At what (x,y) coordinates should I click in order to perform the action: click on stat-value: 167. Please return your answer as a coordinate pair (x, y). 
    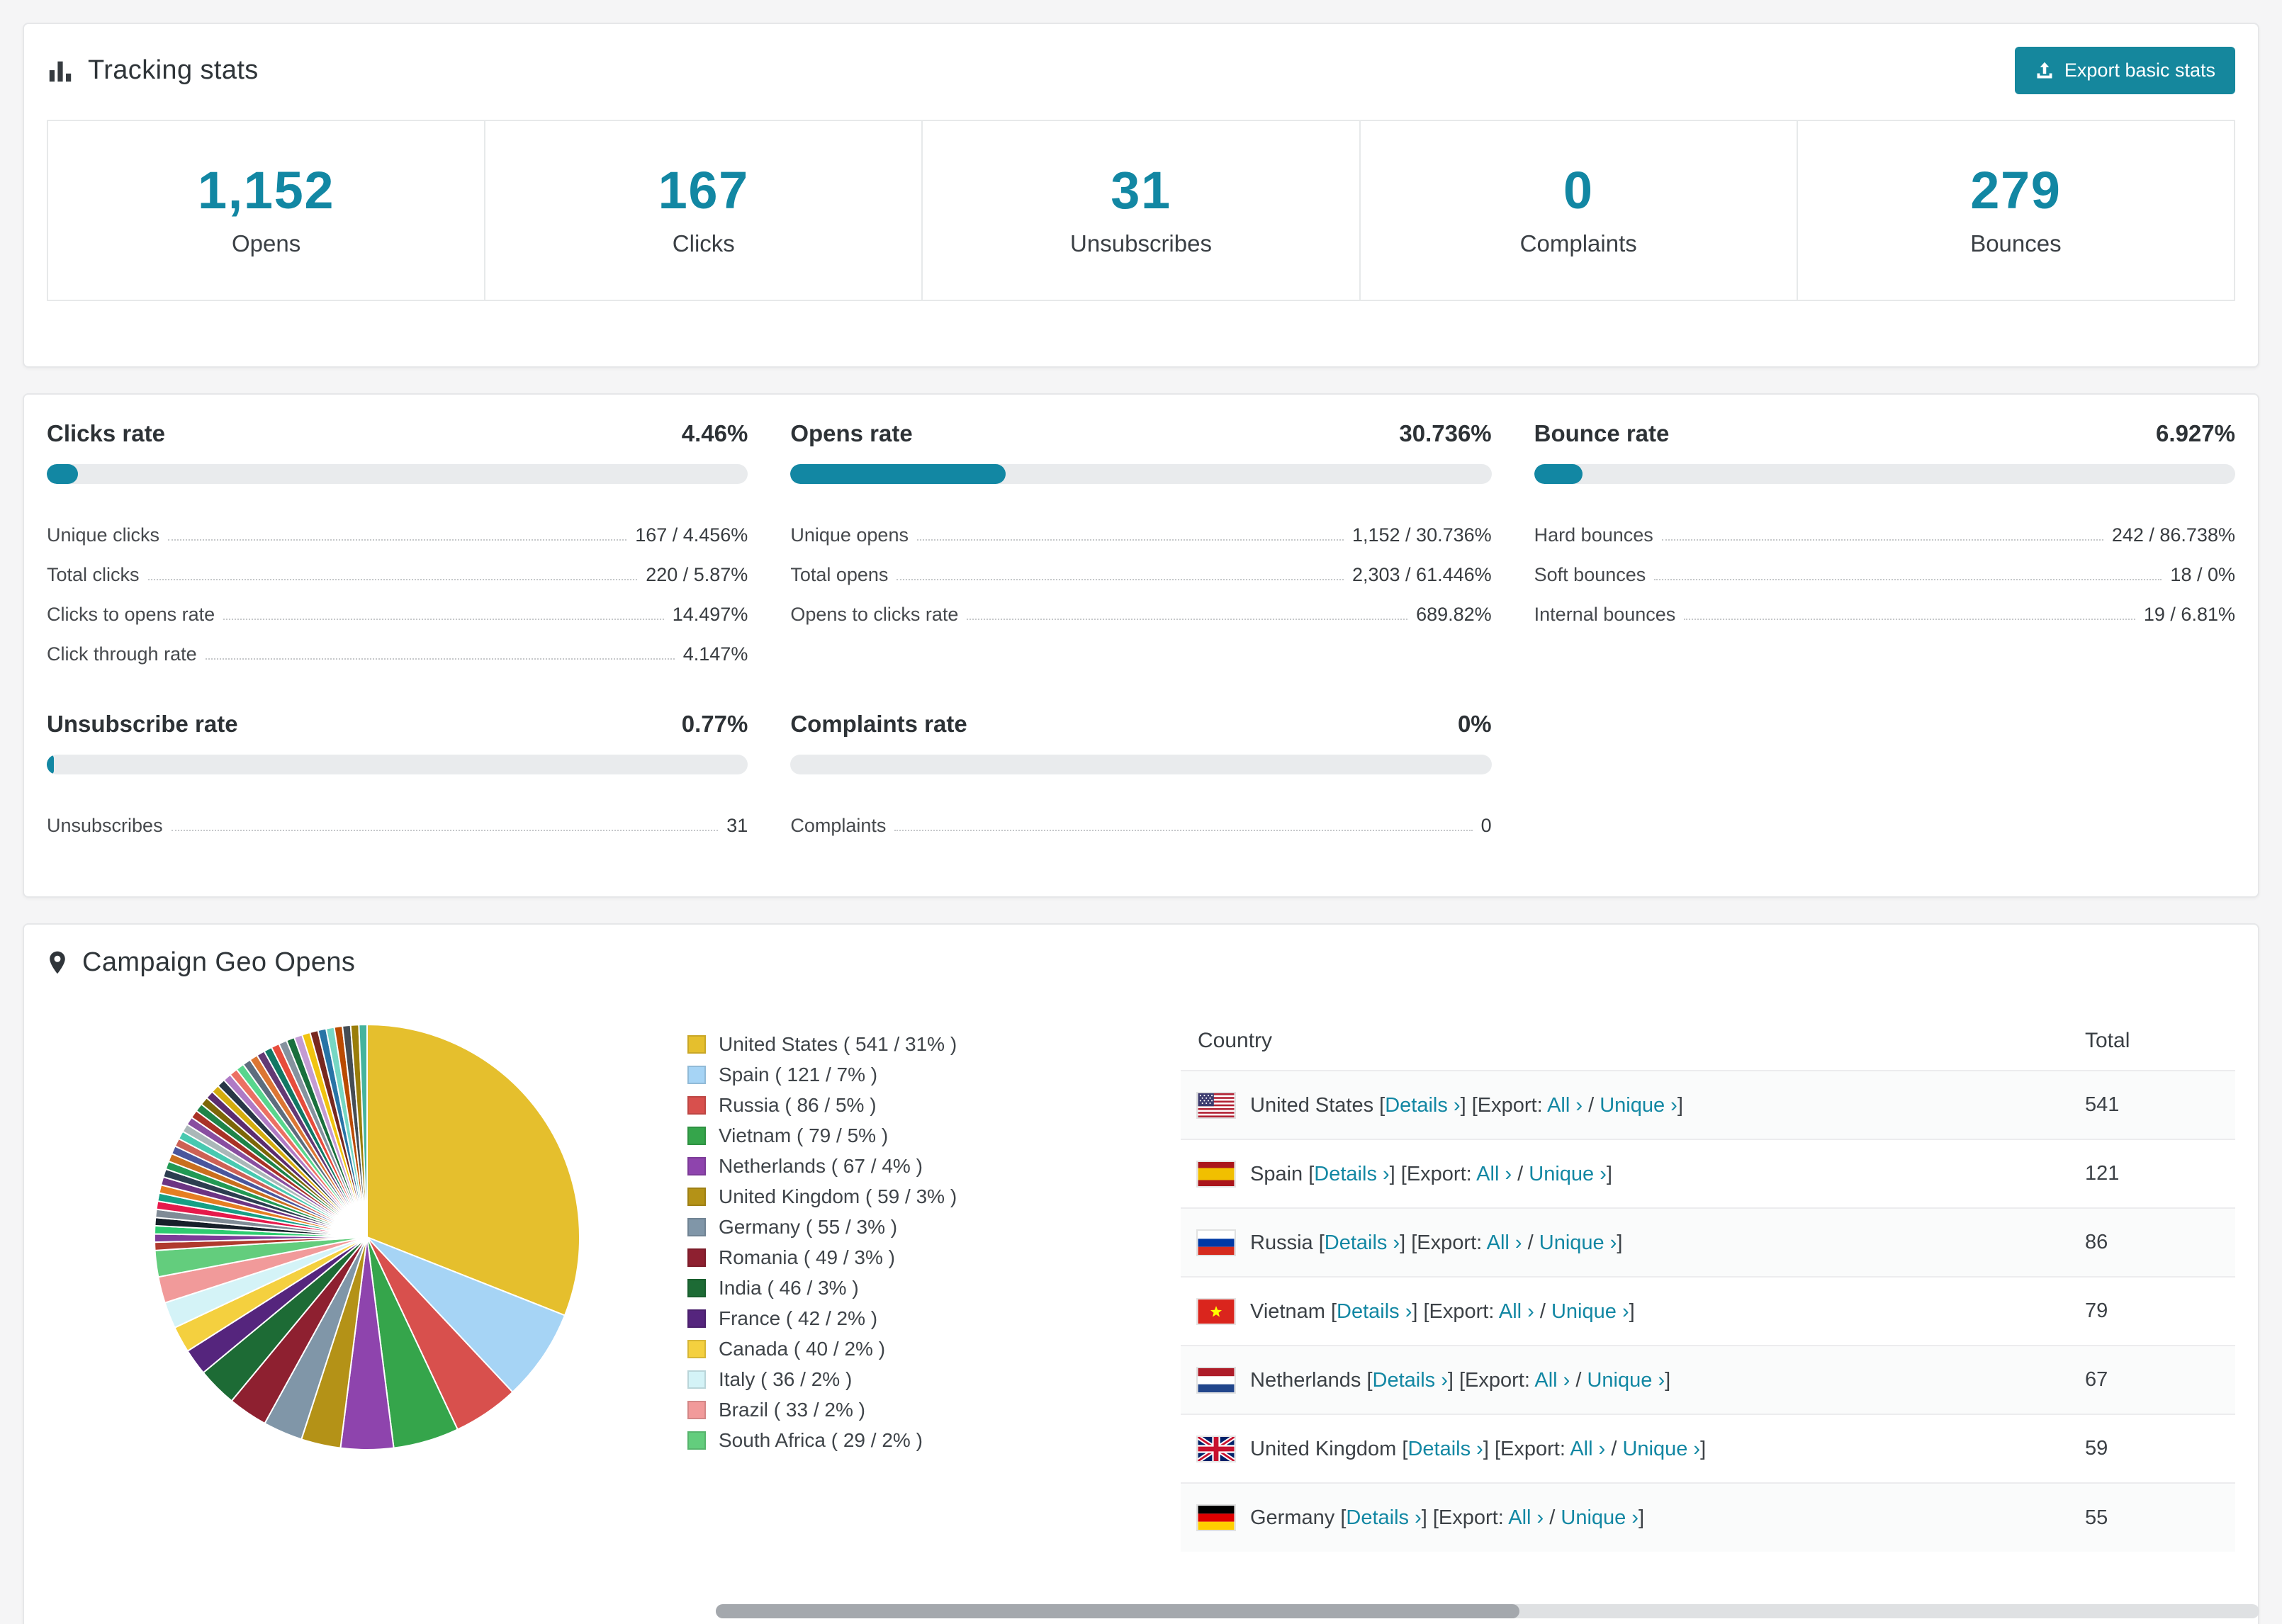
    Looking at the image, I should click on (704, 190).